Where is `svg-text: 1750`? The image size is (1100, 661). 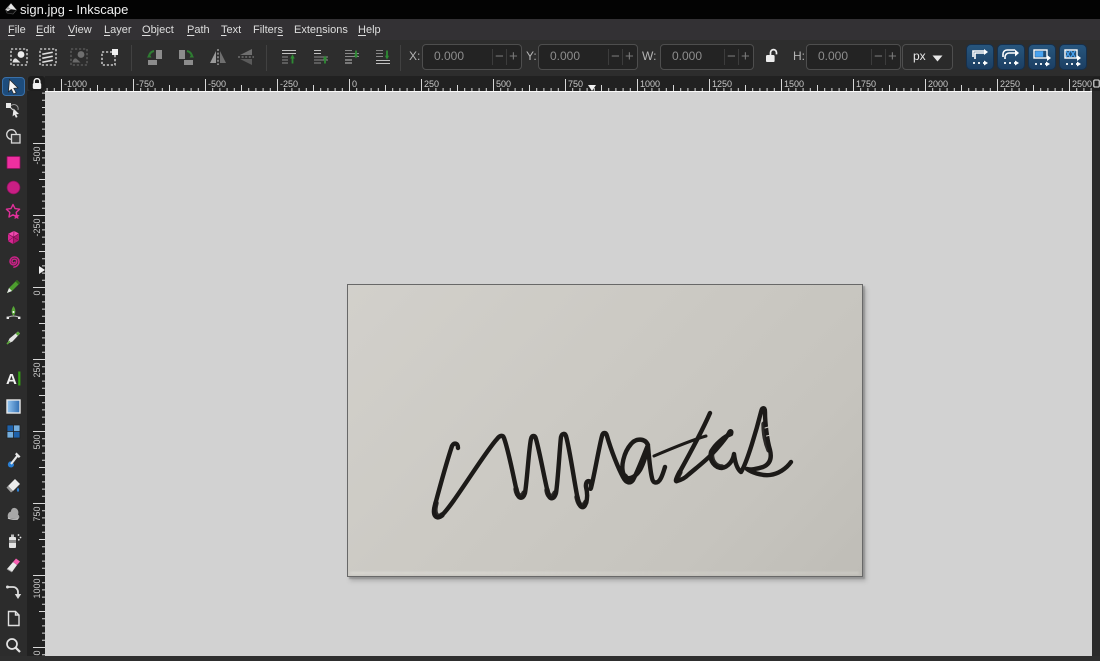 svg-text: 1750 is located at coordinates (866, 84).